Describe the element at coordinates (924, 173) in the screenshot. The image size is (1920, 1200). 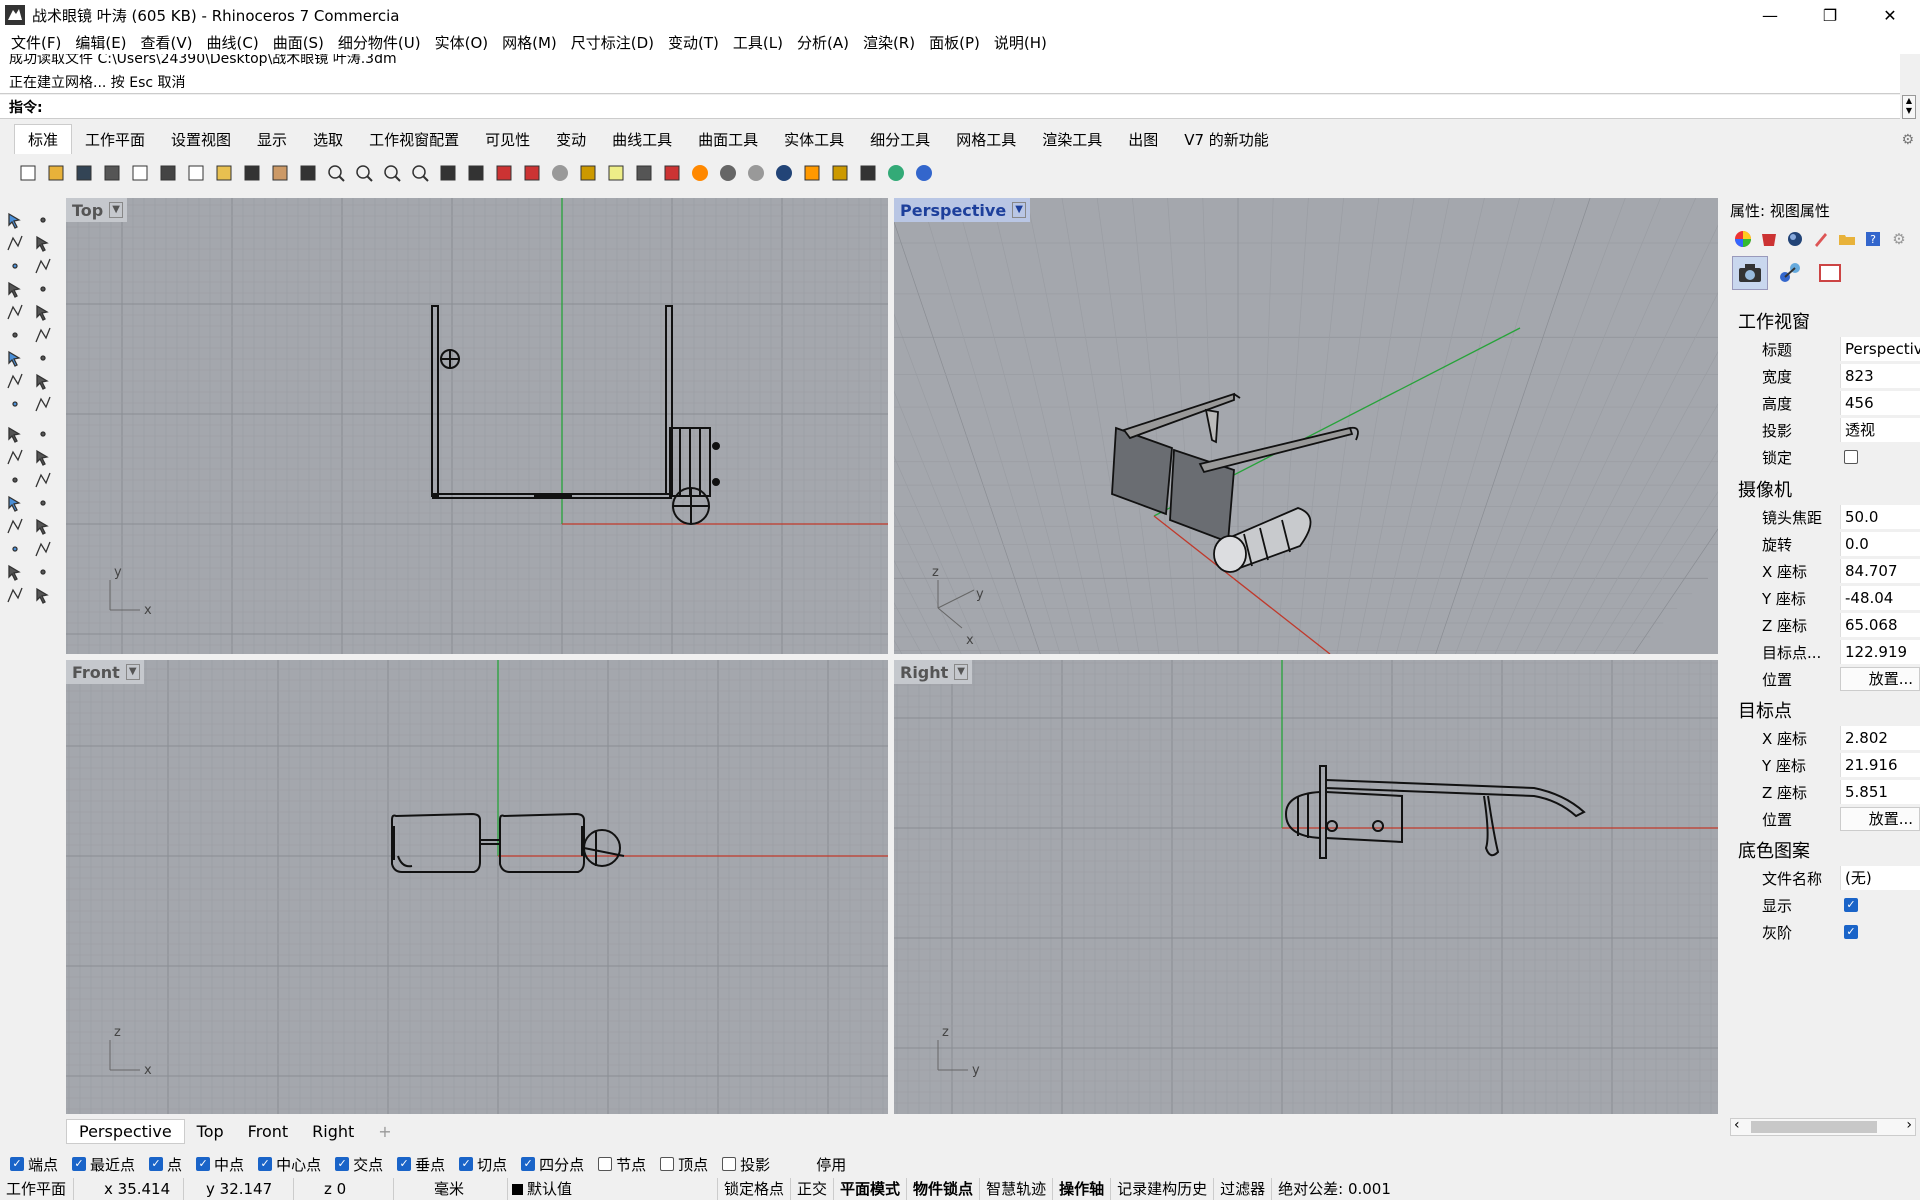
I see `help-icon` at that location.